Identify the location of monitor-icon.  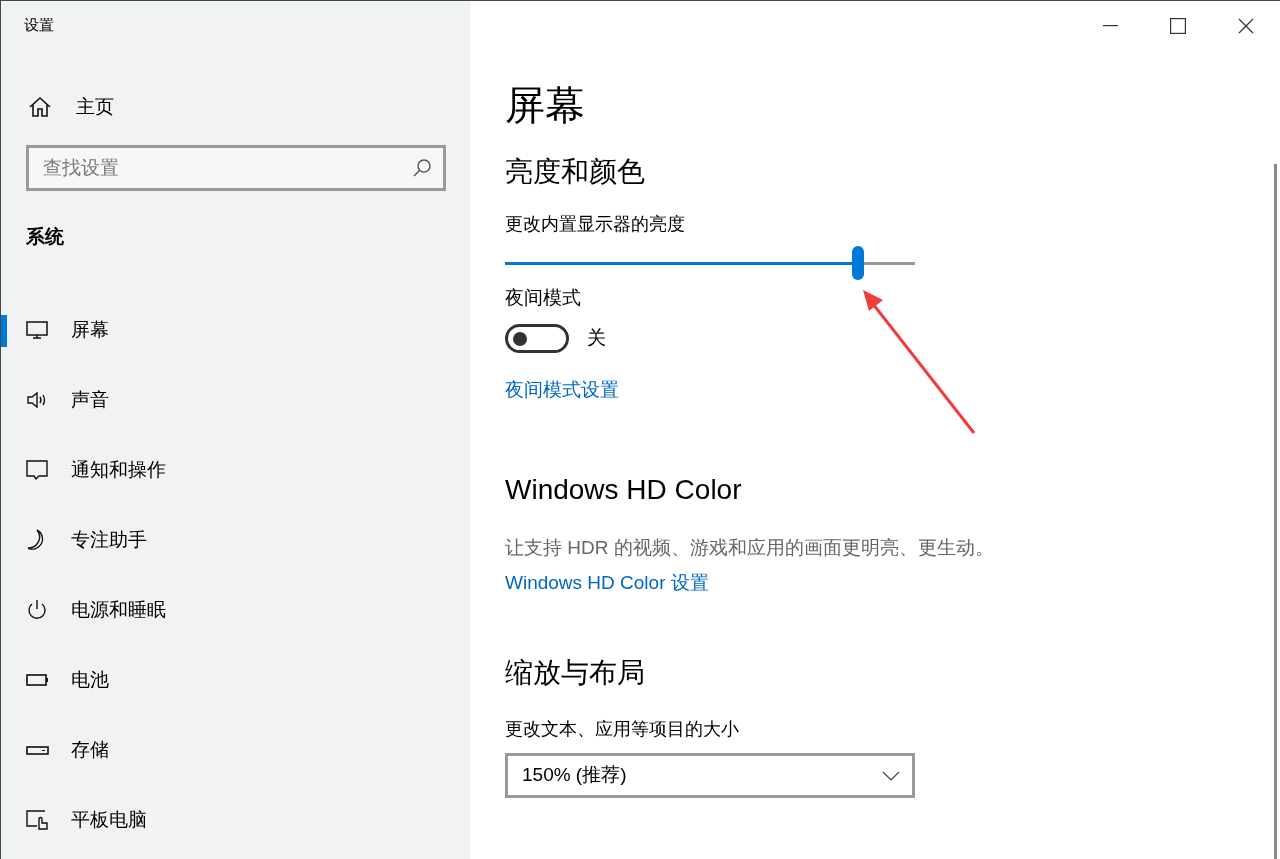
(37, 330).